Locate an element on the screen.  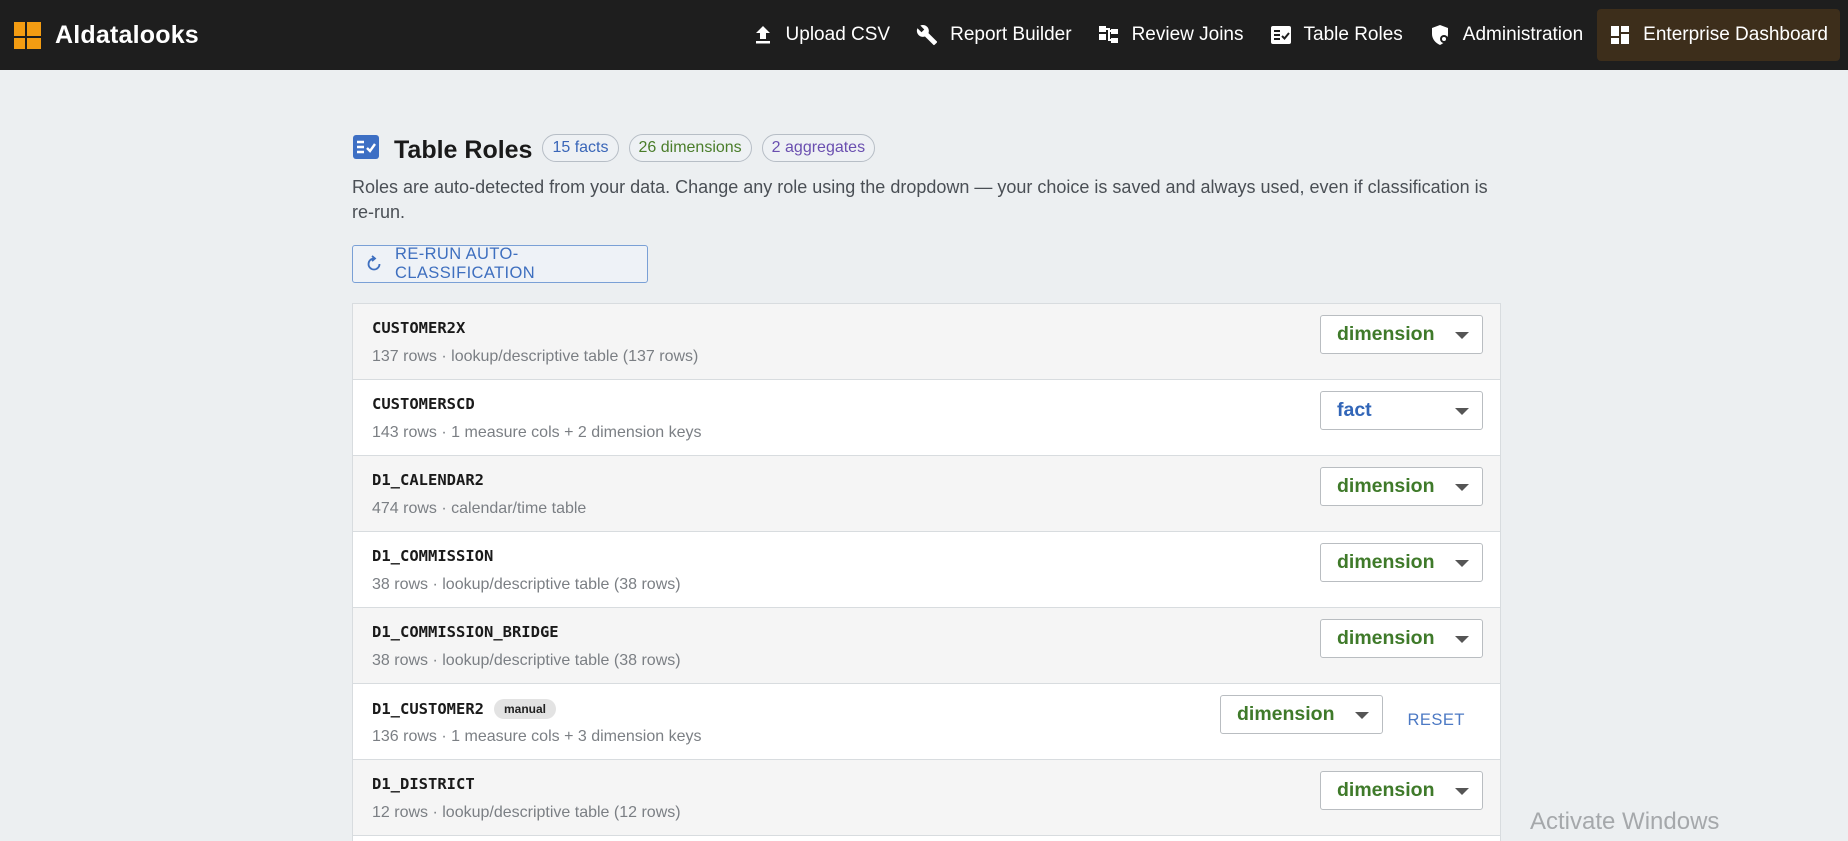
nav-label: Table Roles is located at coordinates (1353, 34).